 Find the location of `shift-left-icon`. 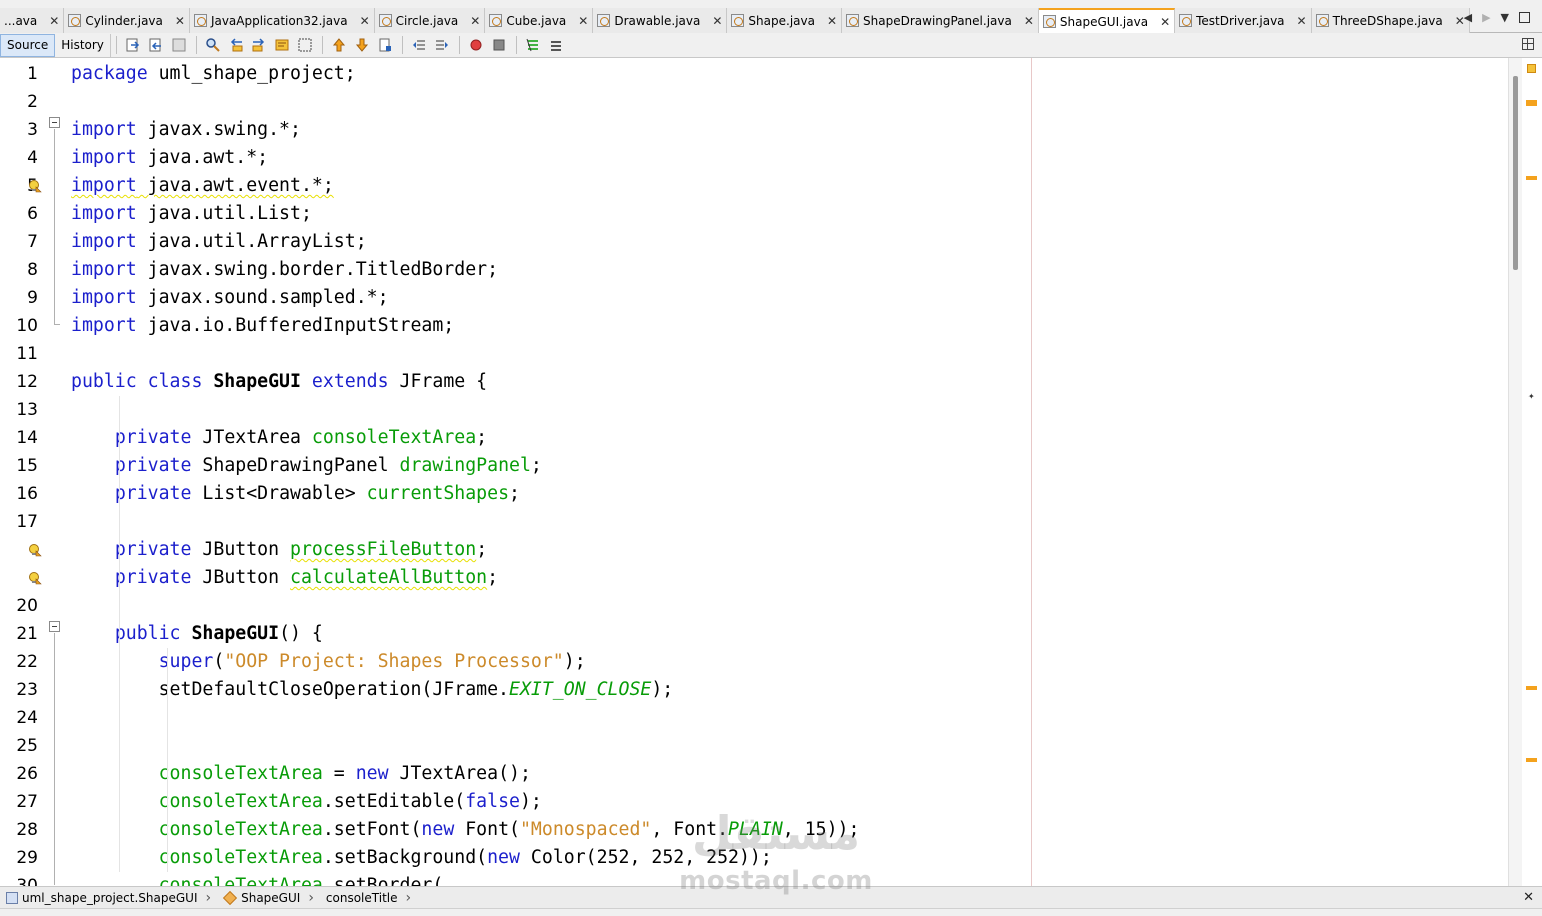

shift-left-icon is located at coordinates (419, 45).